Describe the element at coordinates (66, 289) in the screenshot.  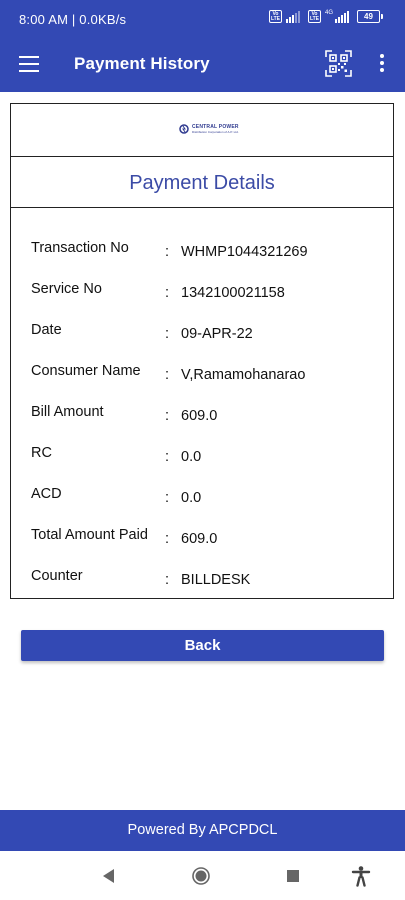
I see `row-label: Service No` at that location.